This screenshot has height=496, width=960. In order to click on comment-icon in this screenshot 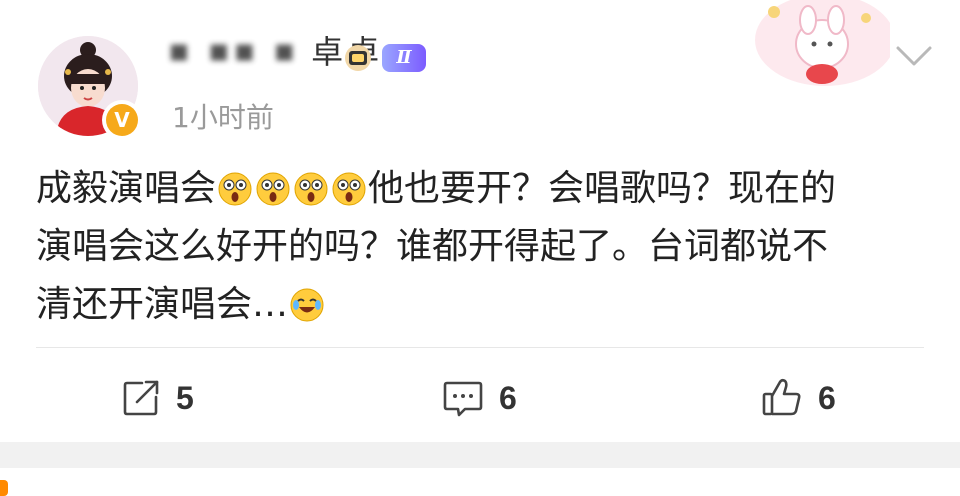, I will do `click(463, 399)`.